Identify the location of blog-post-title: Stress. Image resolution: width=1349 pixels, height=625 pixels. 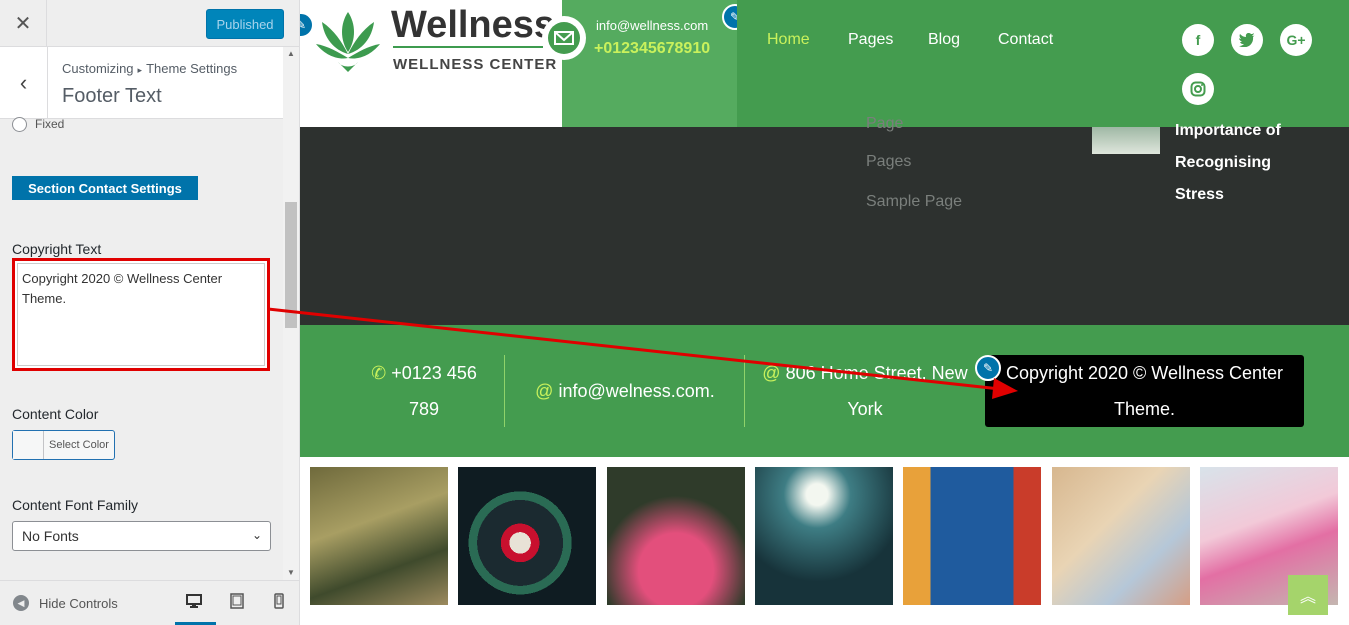
(1199, 195).